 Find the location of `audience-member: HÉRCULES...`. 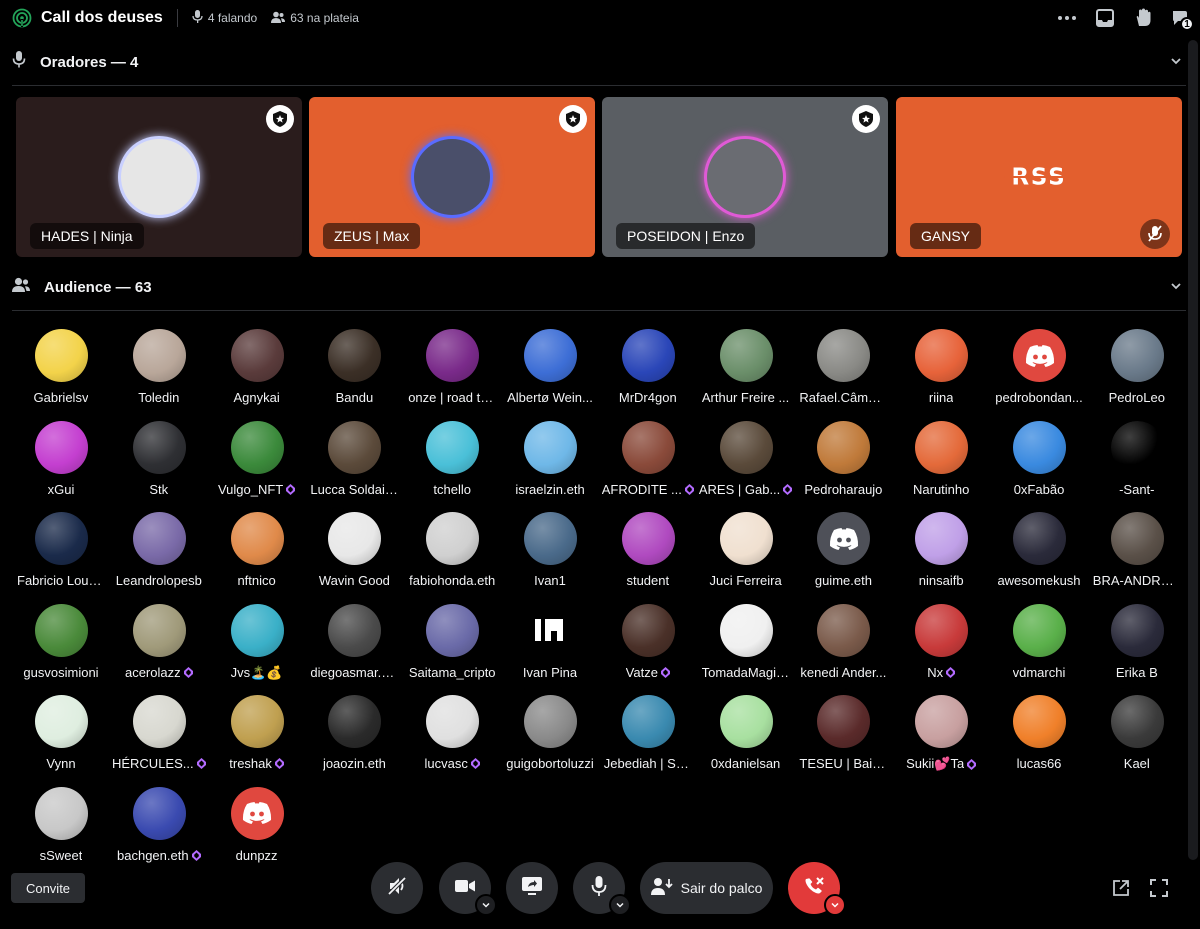

audience-member: HÉRCULES... is located at coordinates (159, 732).